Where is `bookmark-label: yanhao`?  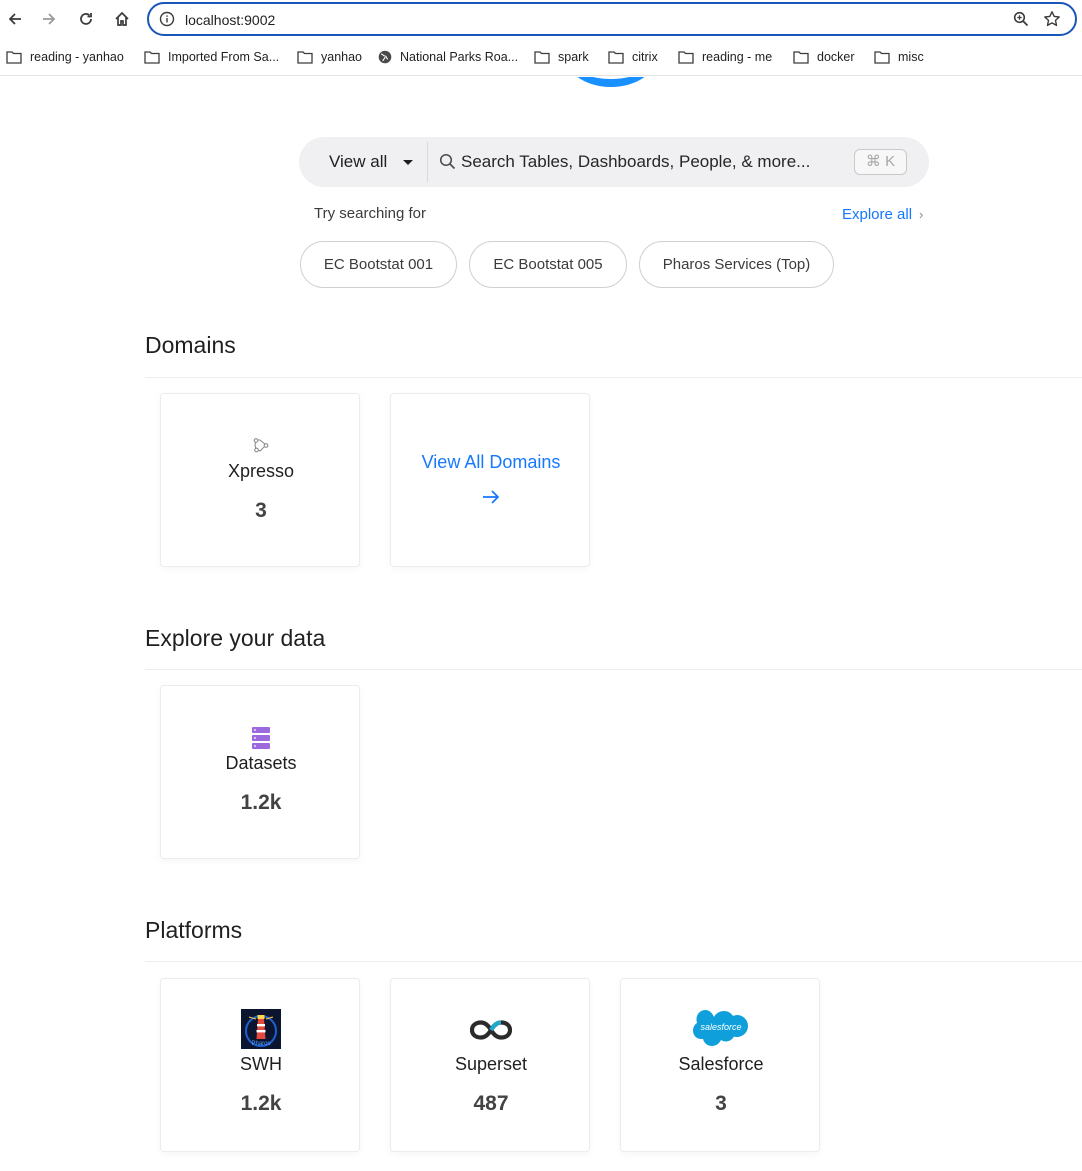 bookmark-label: yanhao is located at coordinates (342, 57).